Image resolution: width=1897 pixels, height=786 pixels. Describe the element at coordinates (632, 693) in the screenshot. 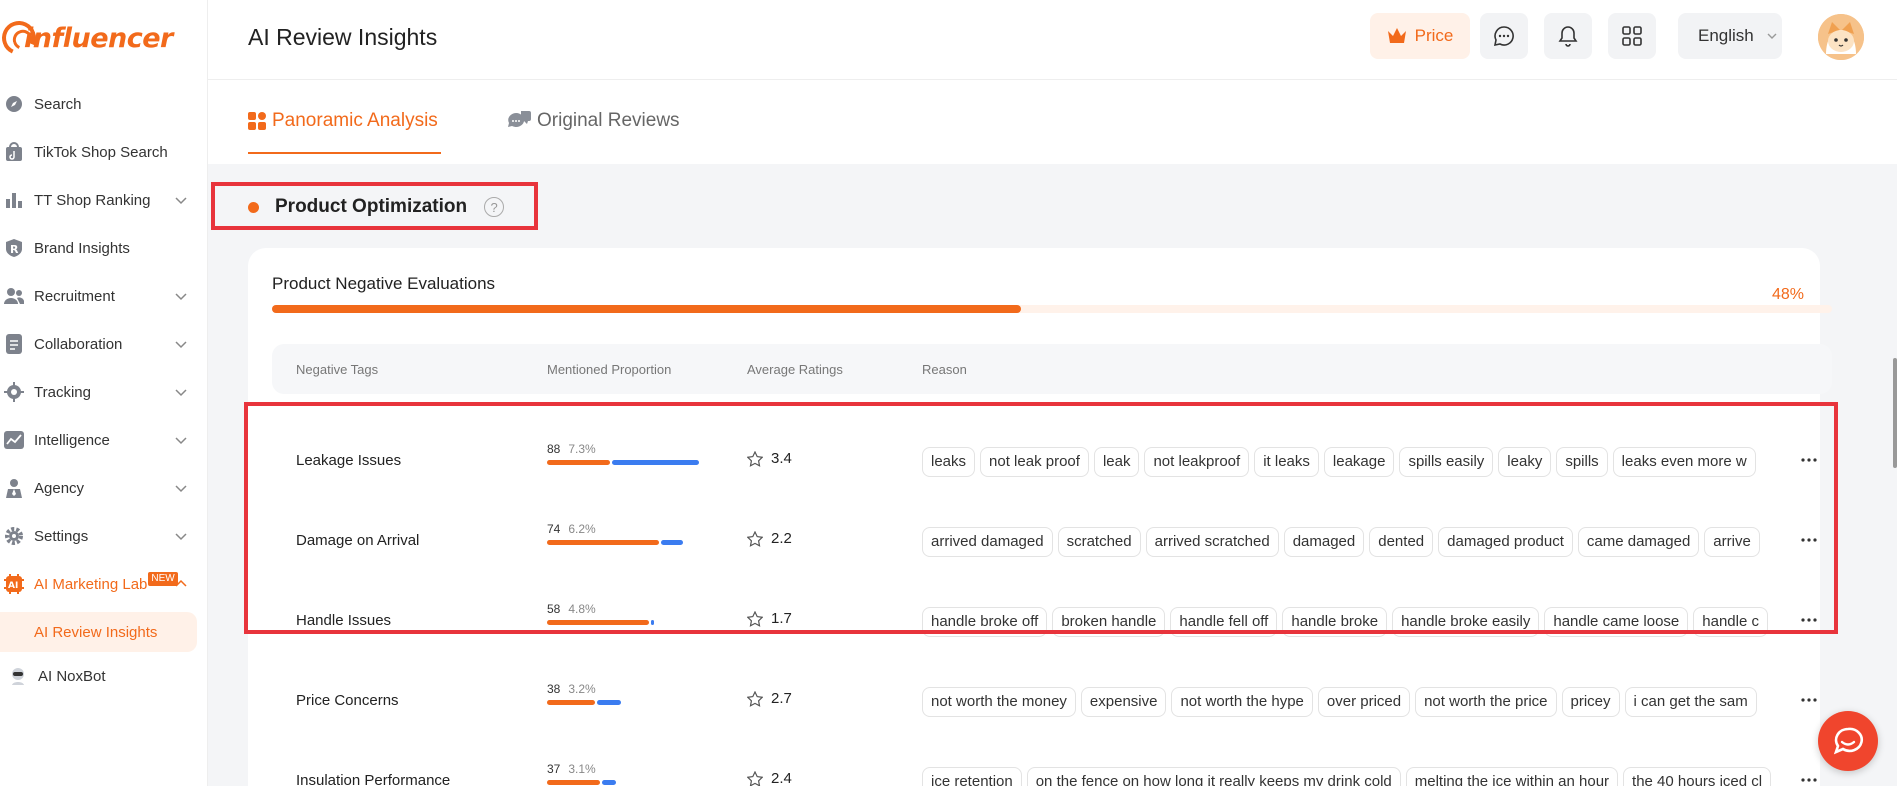

I see `mentioned-proportion: 38 3.2%` at that location.